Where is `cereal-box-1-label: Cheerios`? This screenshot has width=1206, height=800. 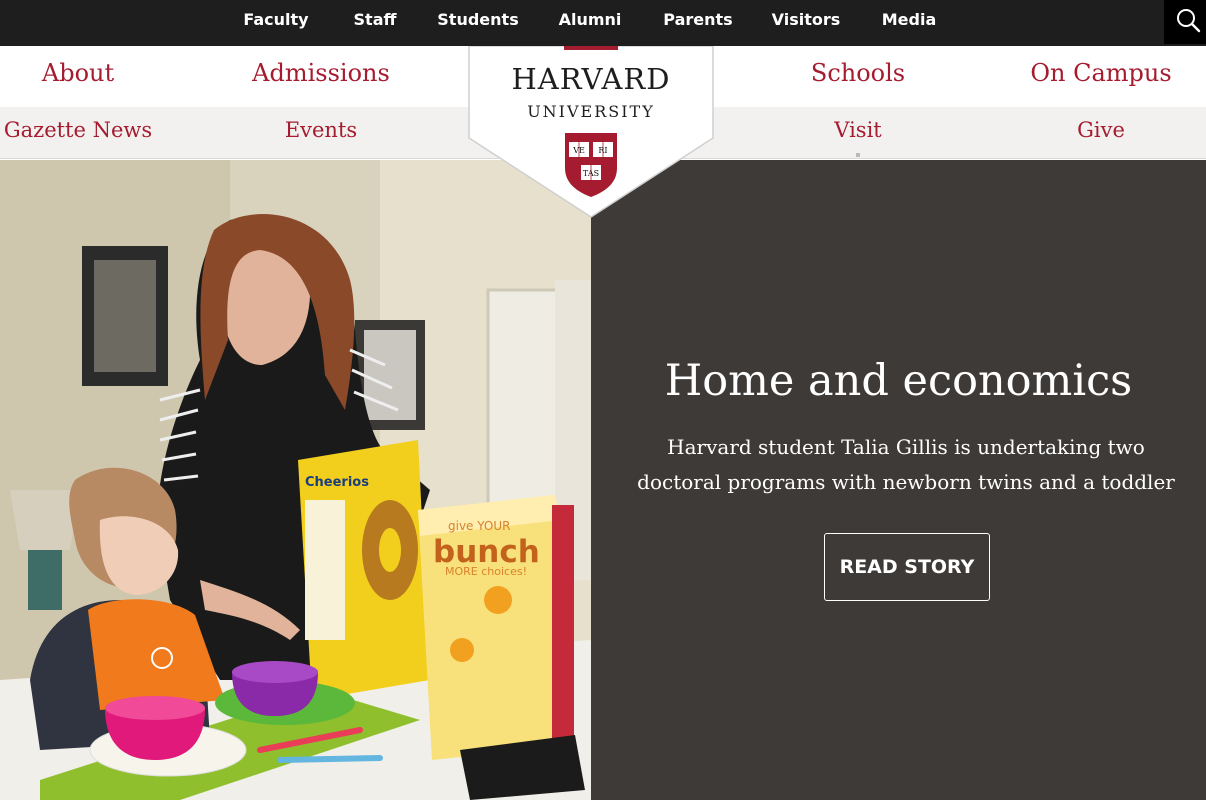
cereal-box-1-label: Cheerios is located at coordinates (337, 482).